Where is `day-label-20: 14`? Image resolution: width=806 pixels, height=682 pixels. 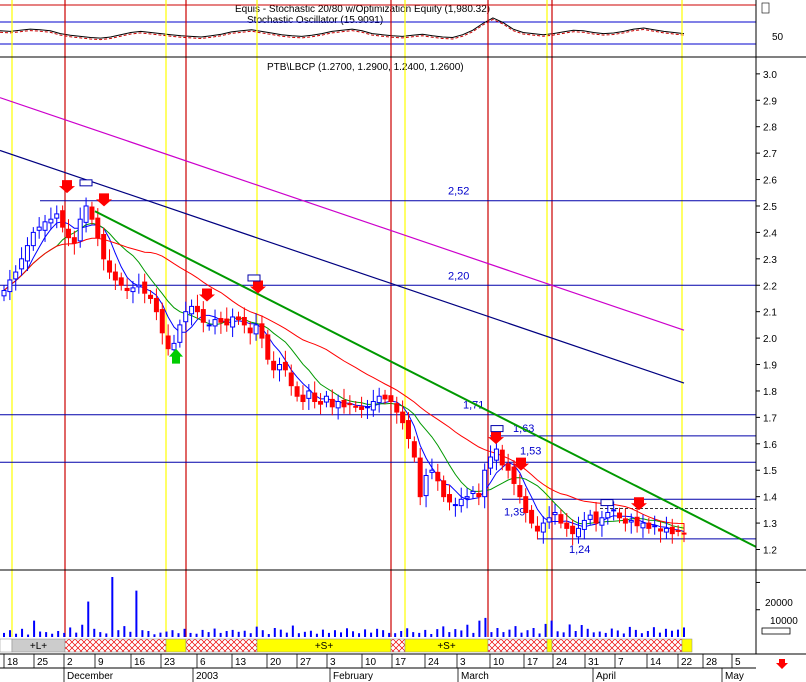
day-label-20: 14 is located at coordinates (656, 662).